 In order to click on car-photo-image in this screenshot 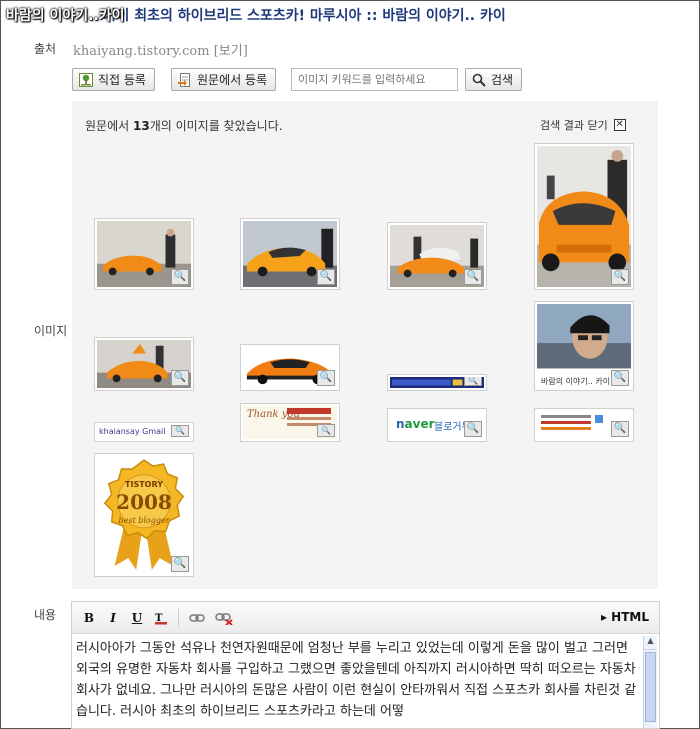, I will do `click(584, 216)`.